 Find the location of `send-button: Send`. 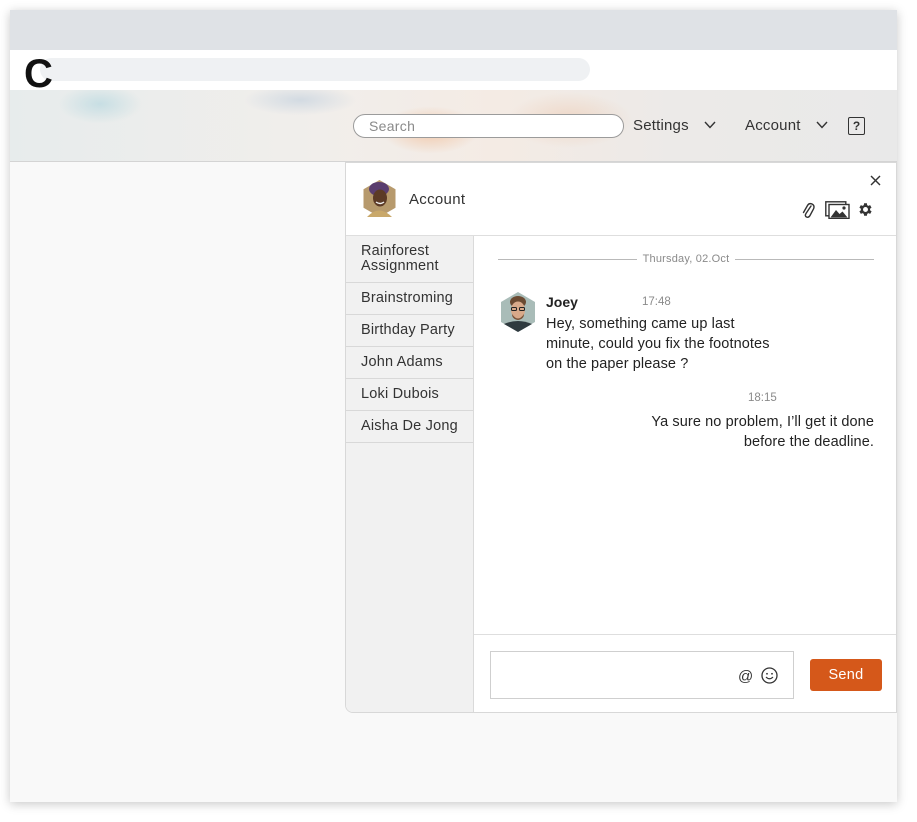

send-button: Send is located at coordinates (846, 675).